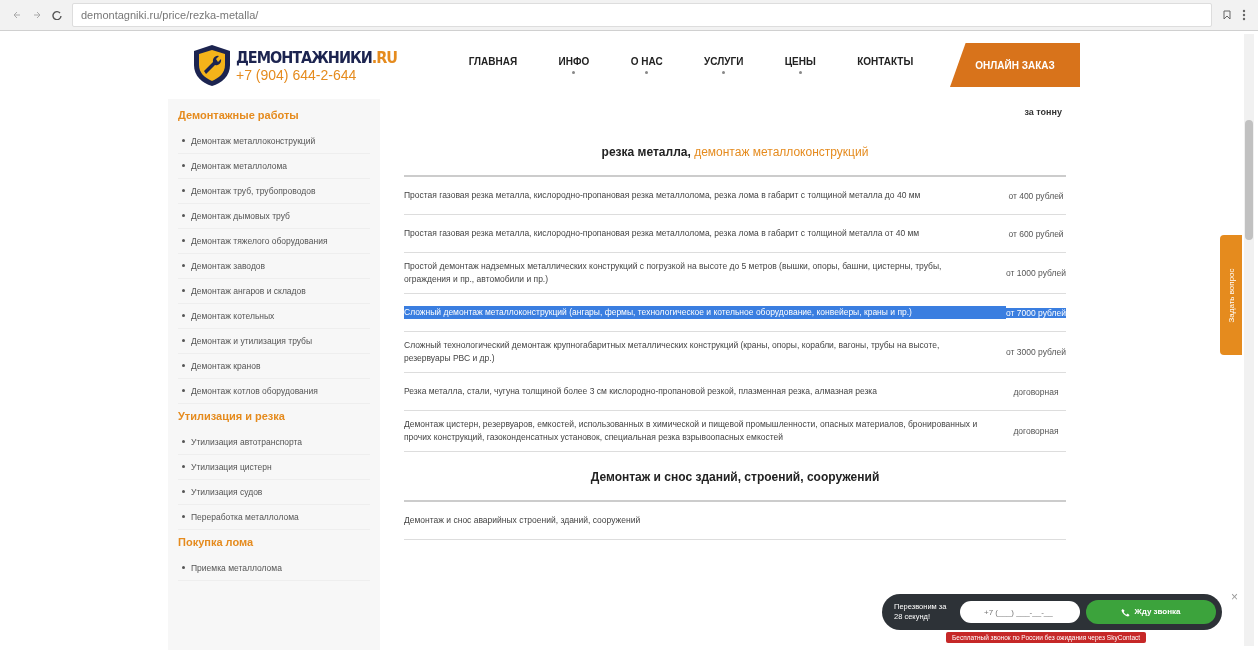 This screenshot has height=650, width=1258. I want to click on price-text: от 3000 рублей, so click(1036, 352).